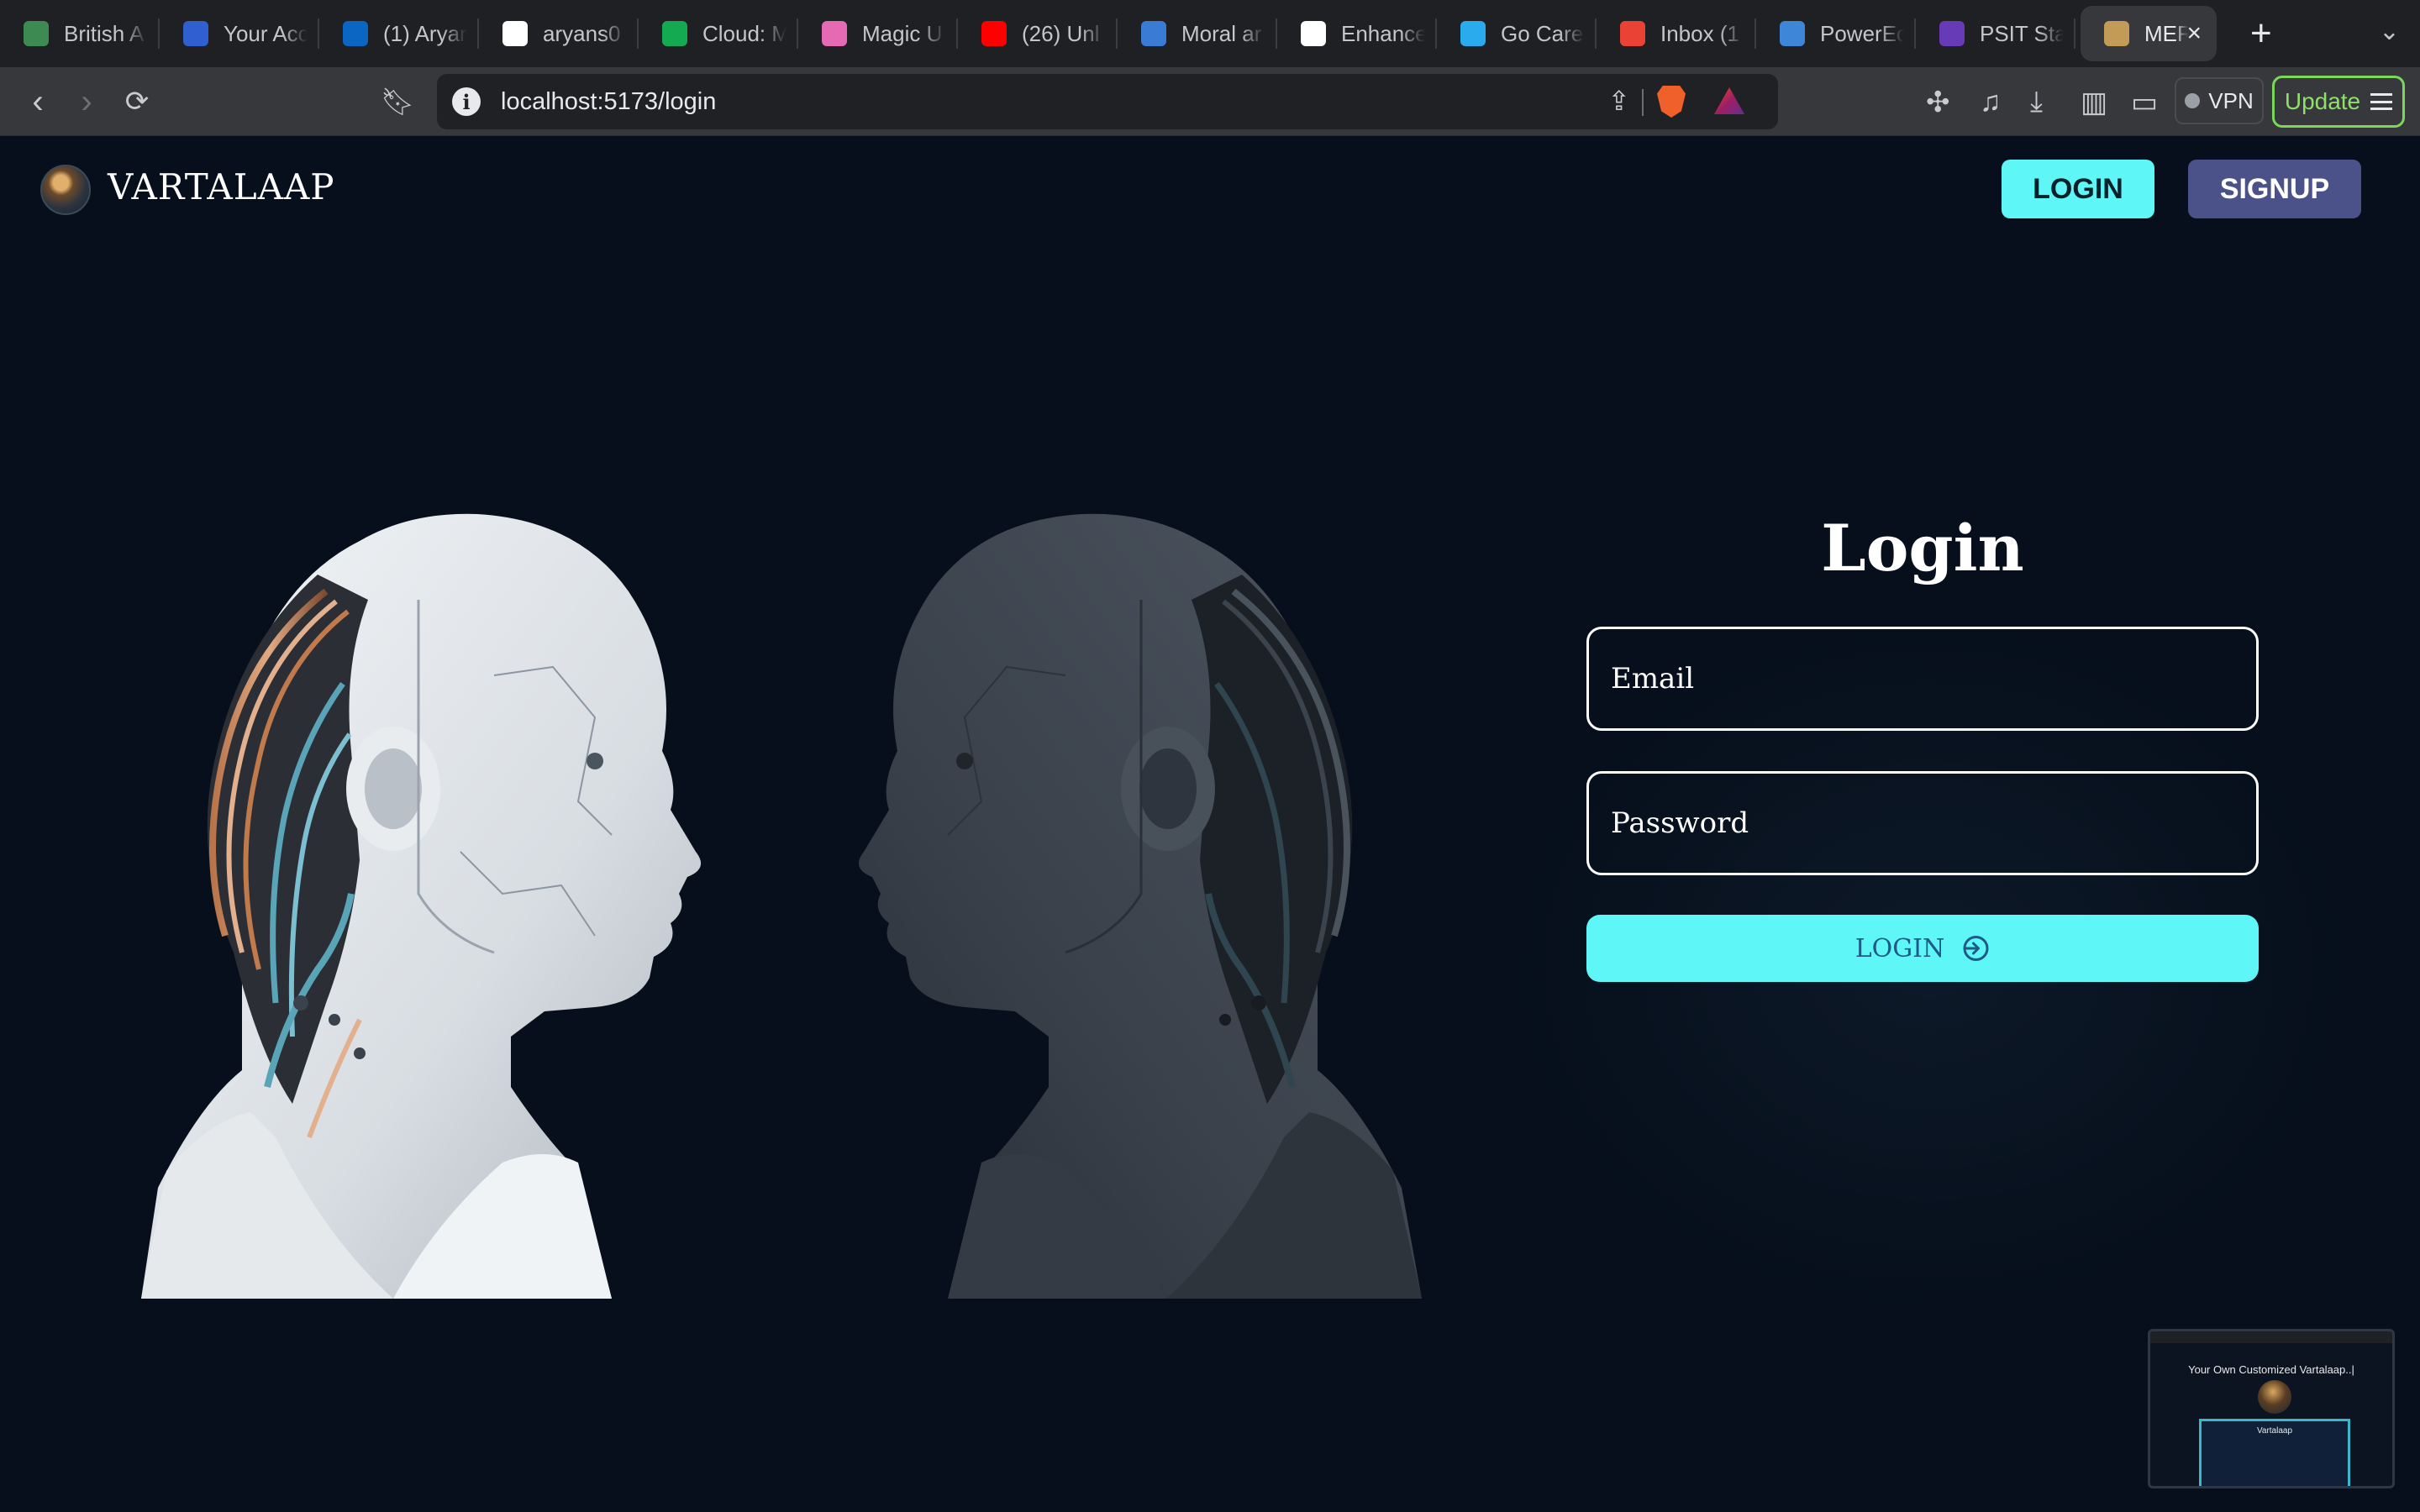  I want to click on browser-tab-title: (26) Unl, so click(1061, 33).